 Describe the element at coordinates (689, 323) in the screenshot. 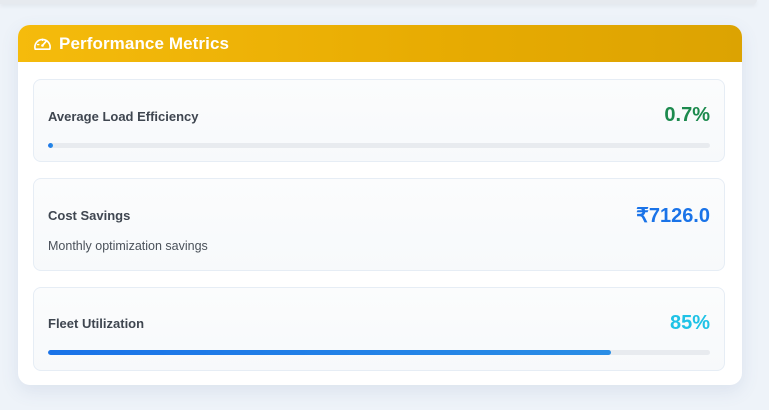

I see `metric-value: 85%` at that location.